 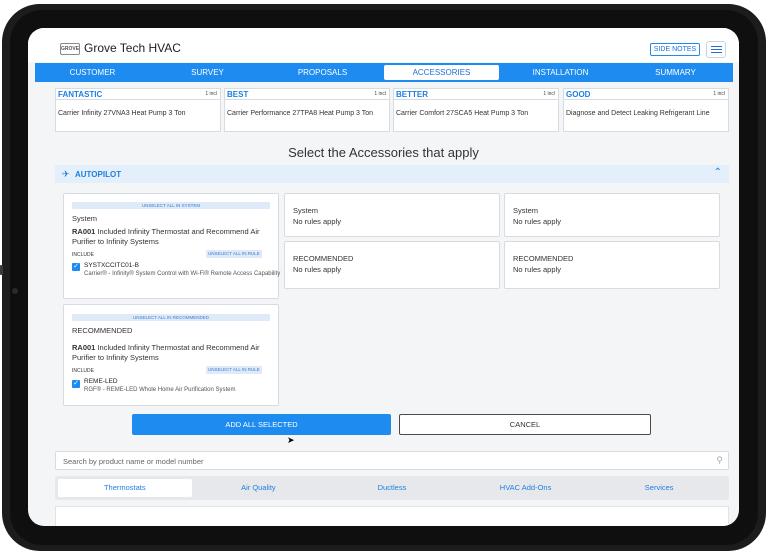 I want to click on add-all-selected-button: ADD ALL SELECTED, so click(x=261, y=424).